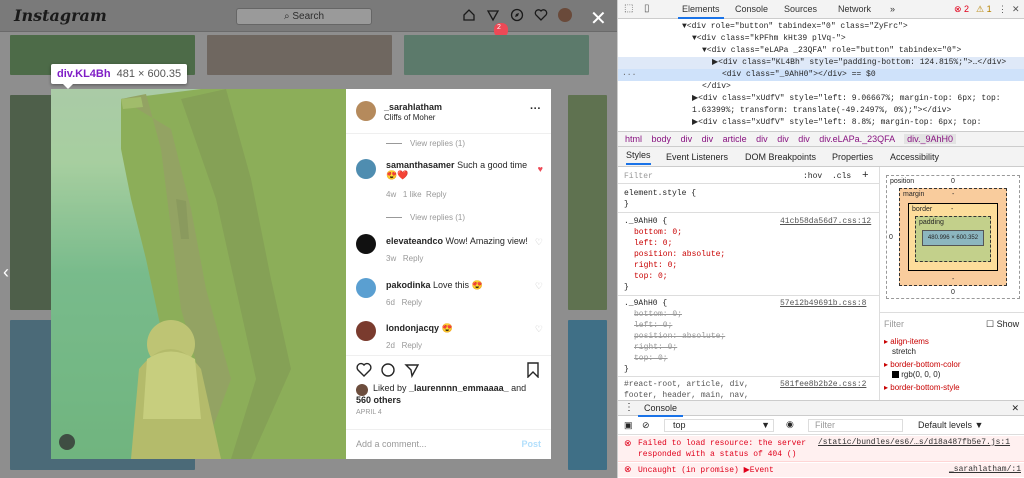 Image resolution: width=1024 pixels, height=478 pixels. I want to click on comment-username: samanthasamer, so click(420, 165).